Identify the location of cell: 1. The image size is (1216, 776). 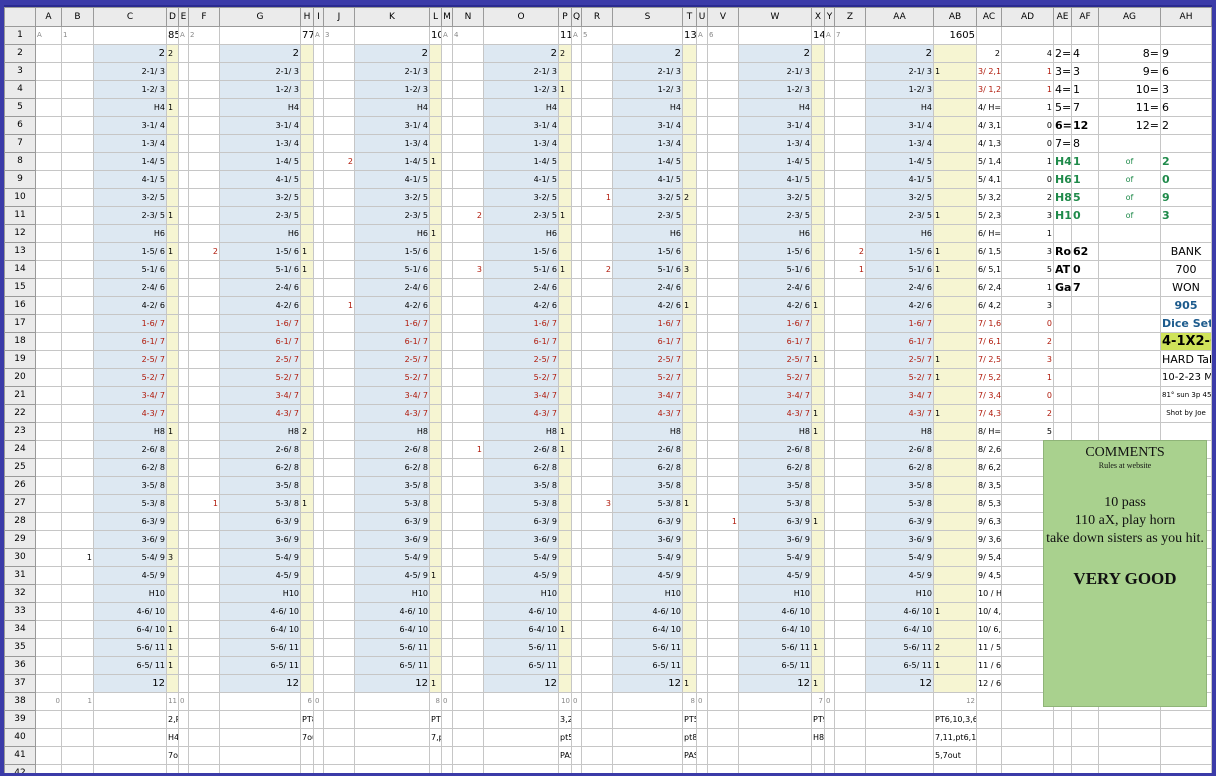
(307, 251).